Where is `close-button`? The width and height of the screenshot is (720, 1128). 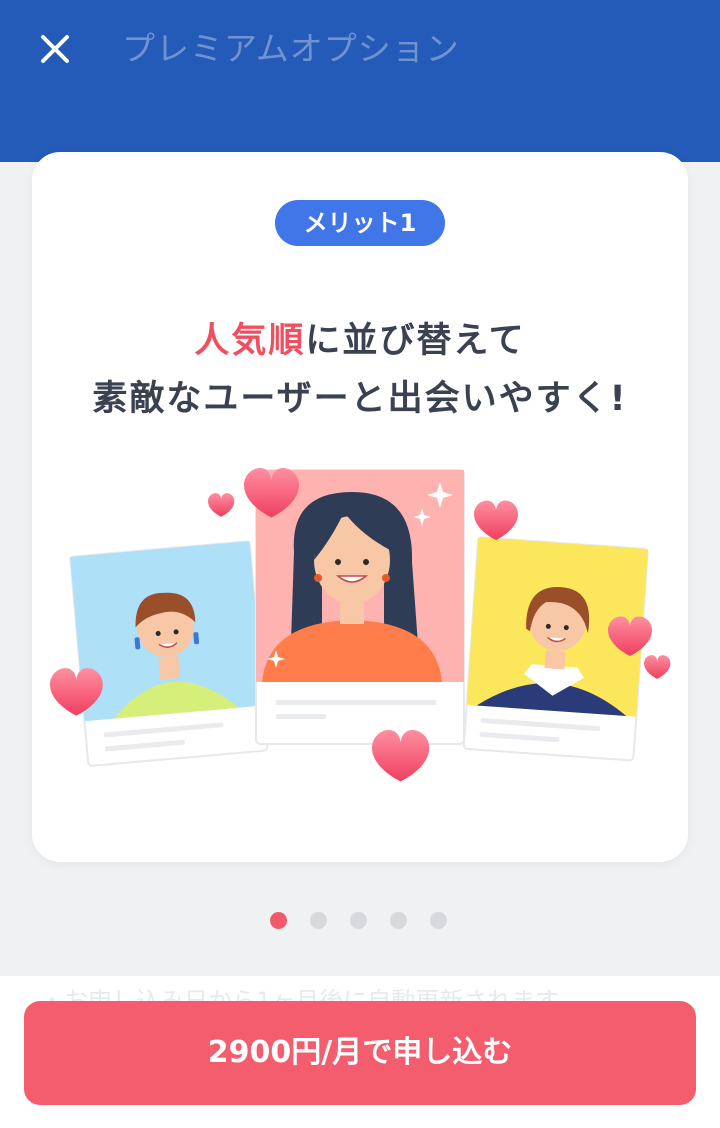
close-button is located at coordinates (55, 49).